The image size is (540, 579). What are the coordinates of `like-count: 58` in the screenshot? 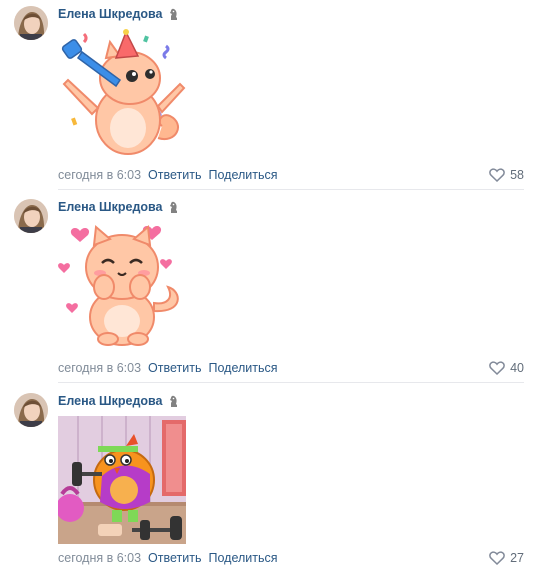 It's located at (517, 175).